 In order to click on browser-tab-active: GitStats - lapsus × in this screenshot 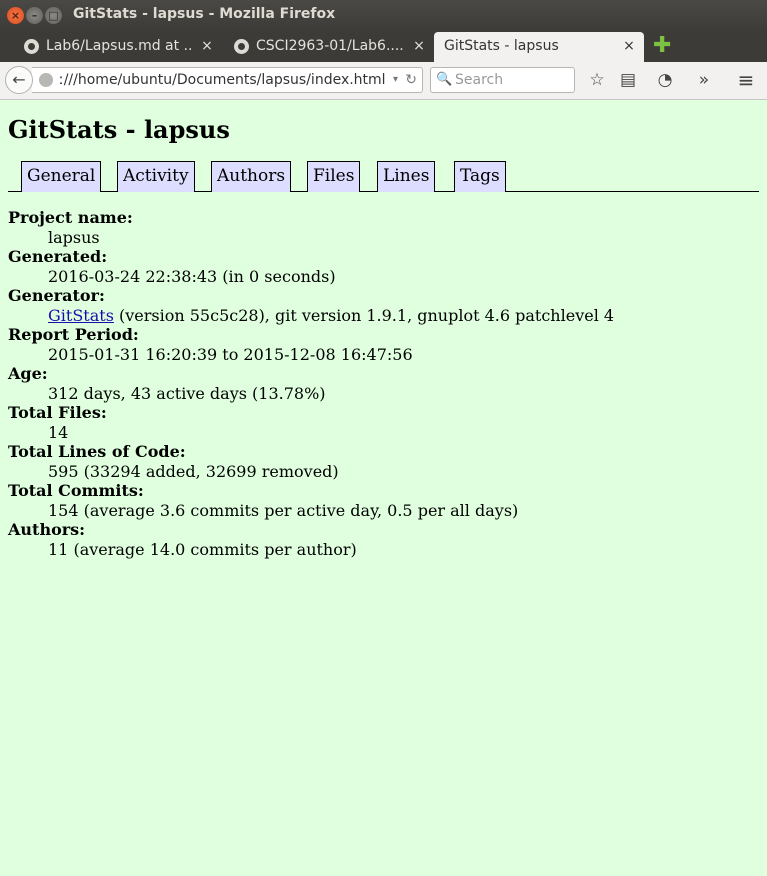, I will do `click(539, 47)`.